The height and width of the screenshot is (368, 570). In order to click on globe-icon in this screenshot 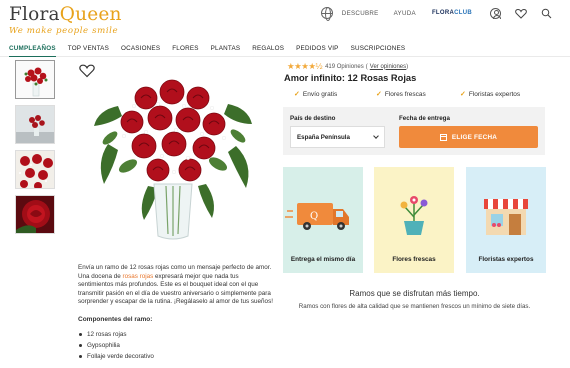, I will do `click(326, 14)`.